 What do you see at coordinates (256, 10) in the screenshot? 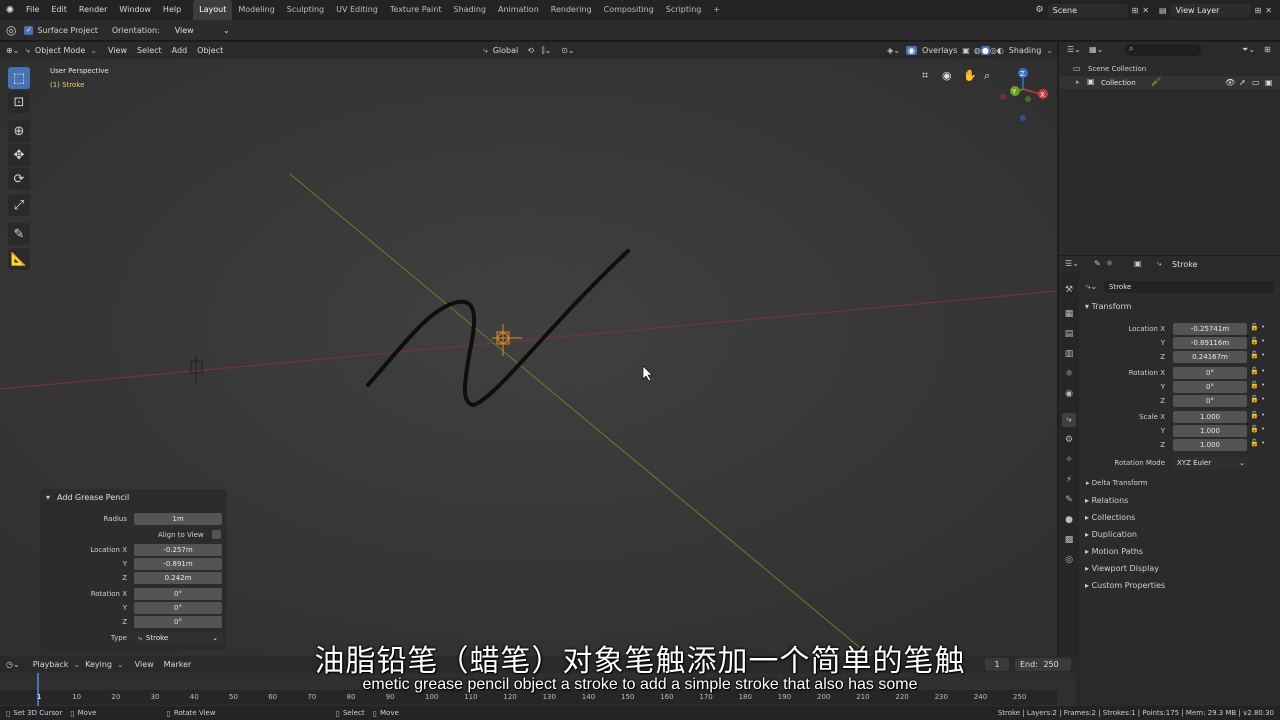
I see `tab-modeling: Modeling` at bounding box center [256, 10].